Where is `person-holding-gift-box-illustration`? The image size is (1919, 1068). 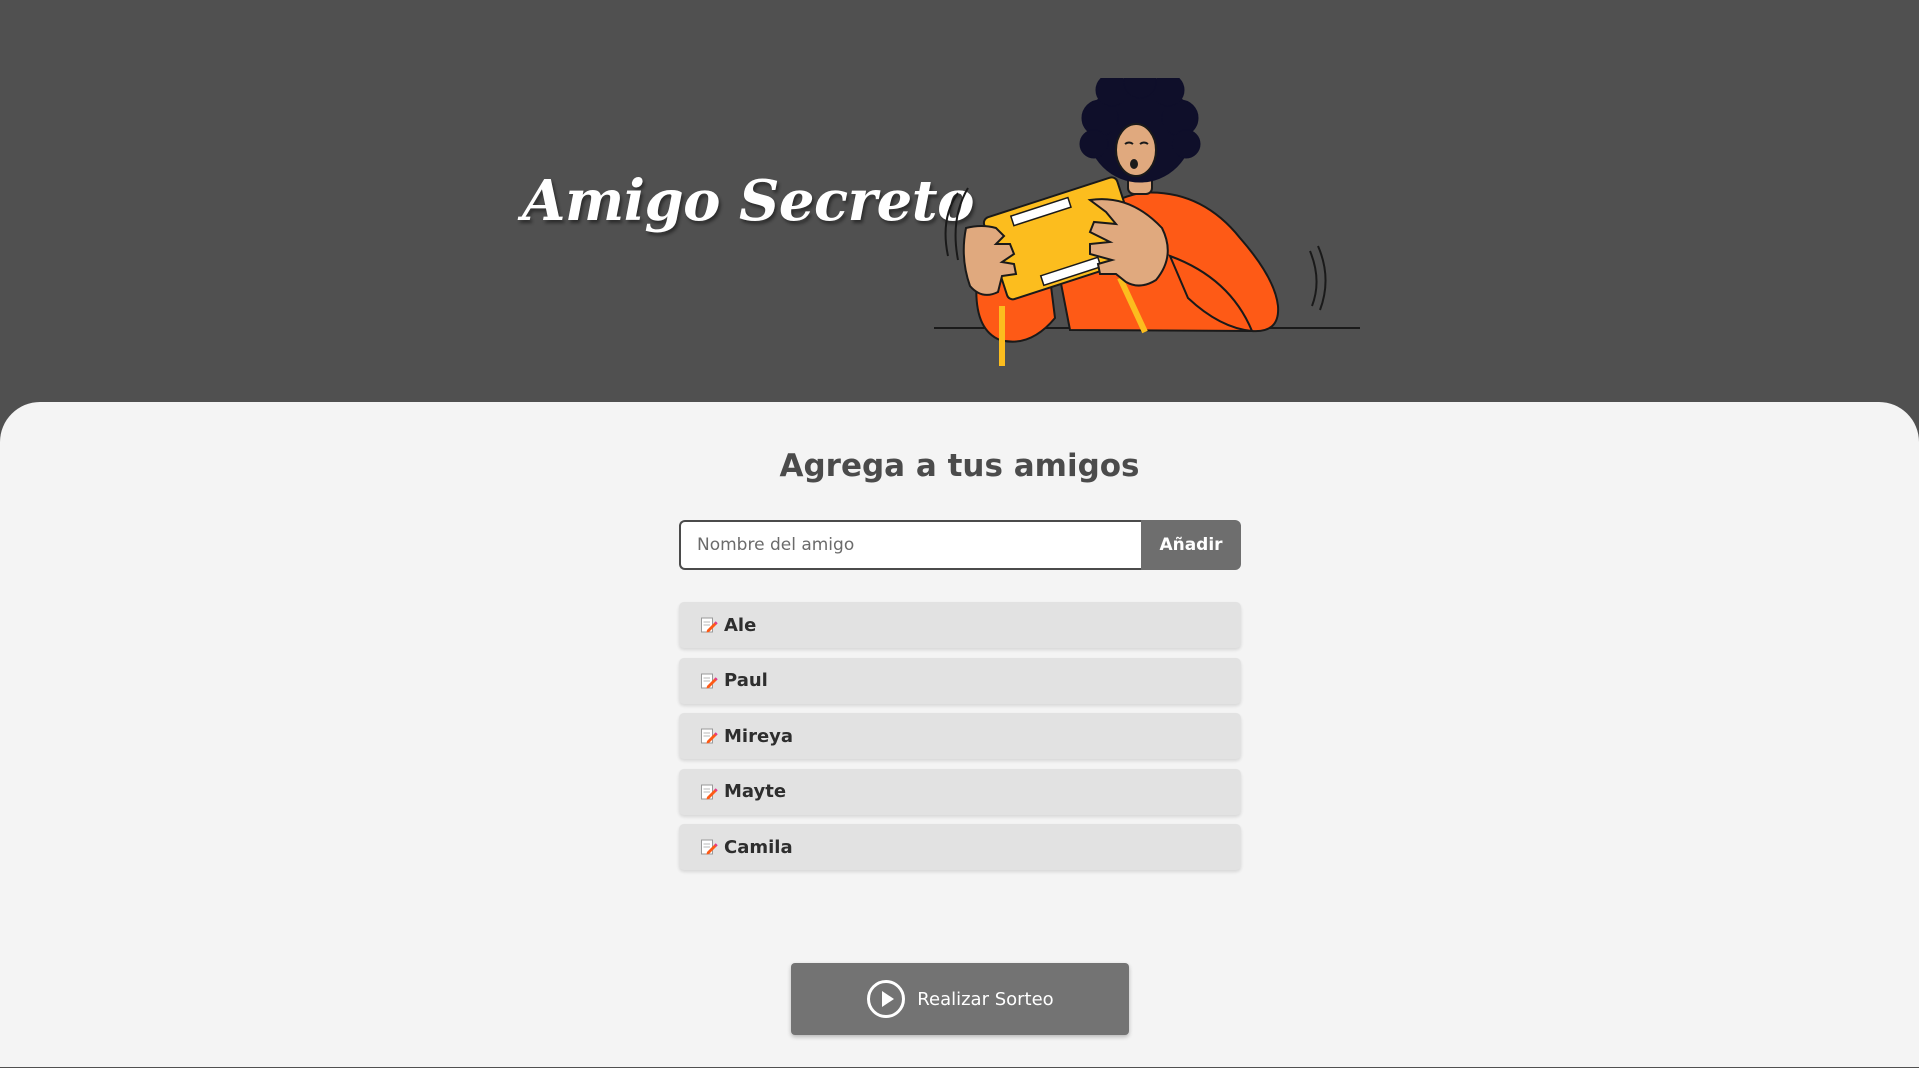
person-holding-gift-box-illustration is located at coordinates (1147, 222).